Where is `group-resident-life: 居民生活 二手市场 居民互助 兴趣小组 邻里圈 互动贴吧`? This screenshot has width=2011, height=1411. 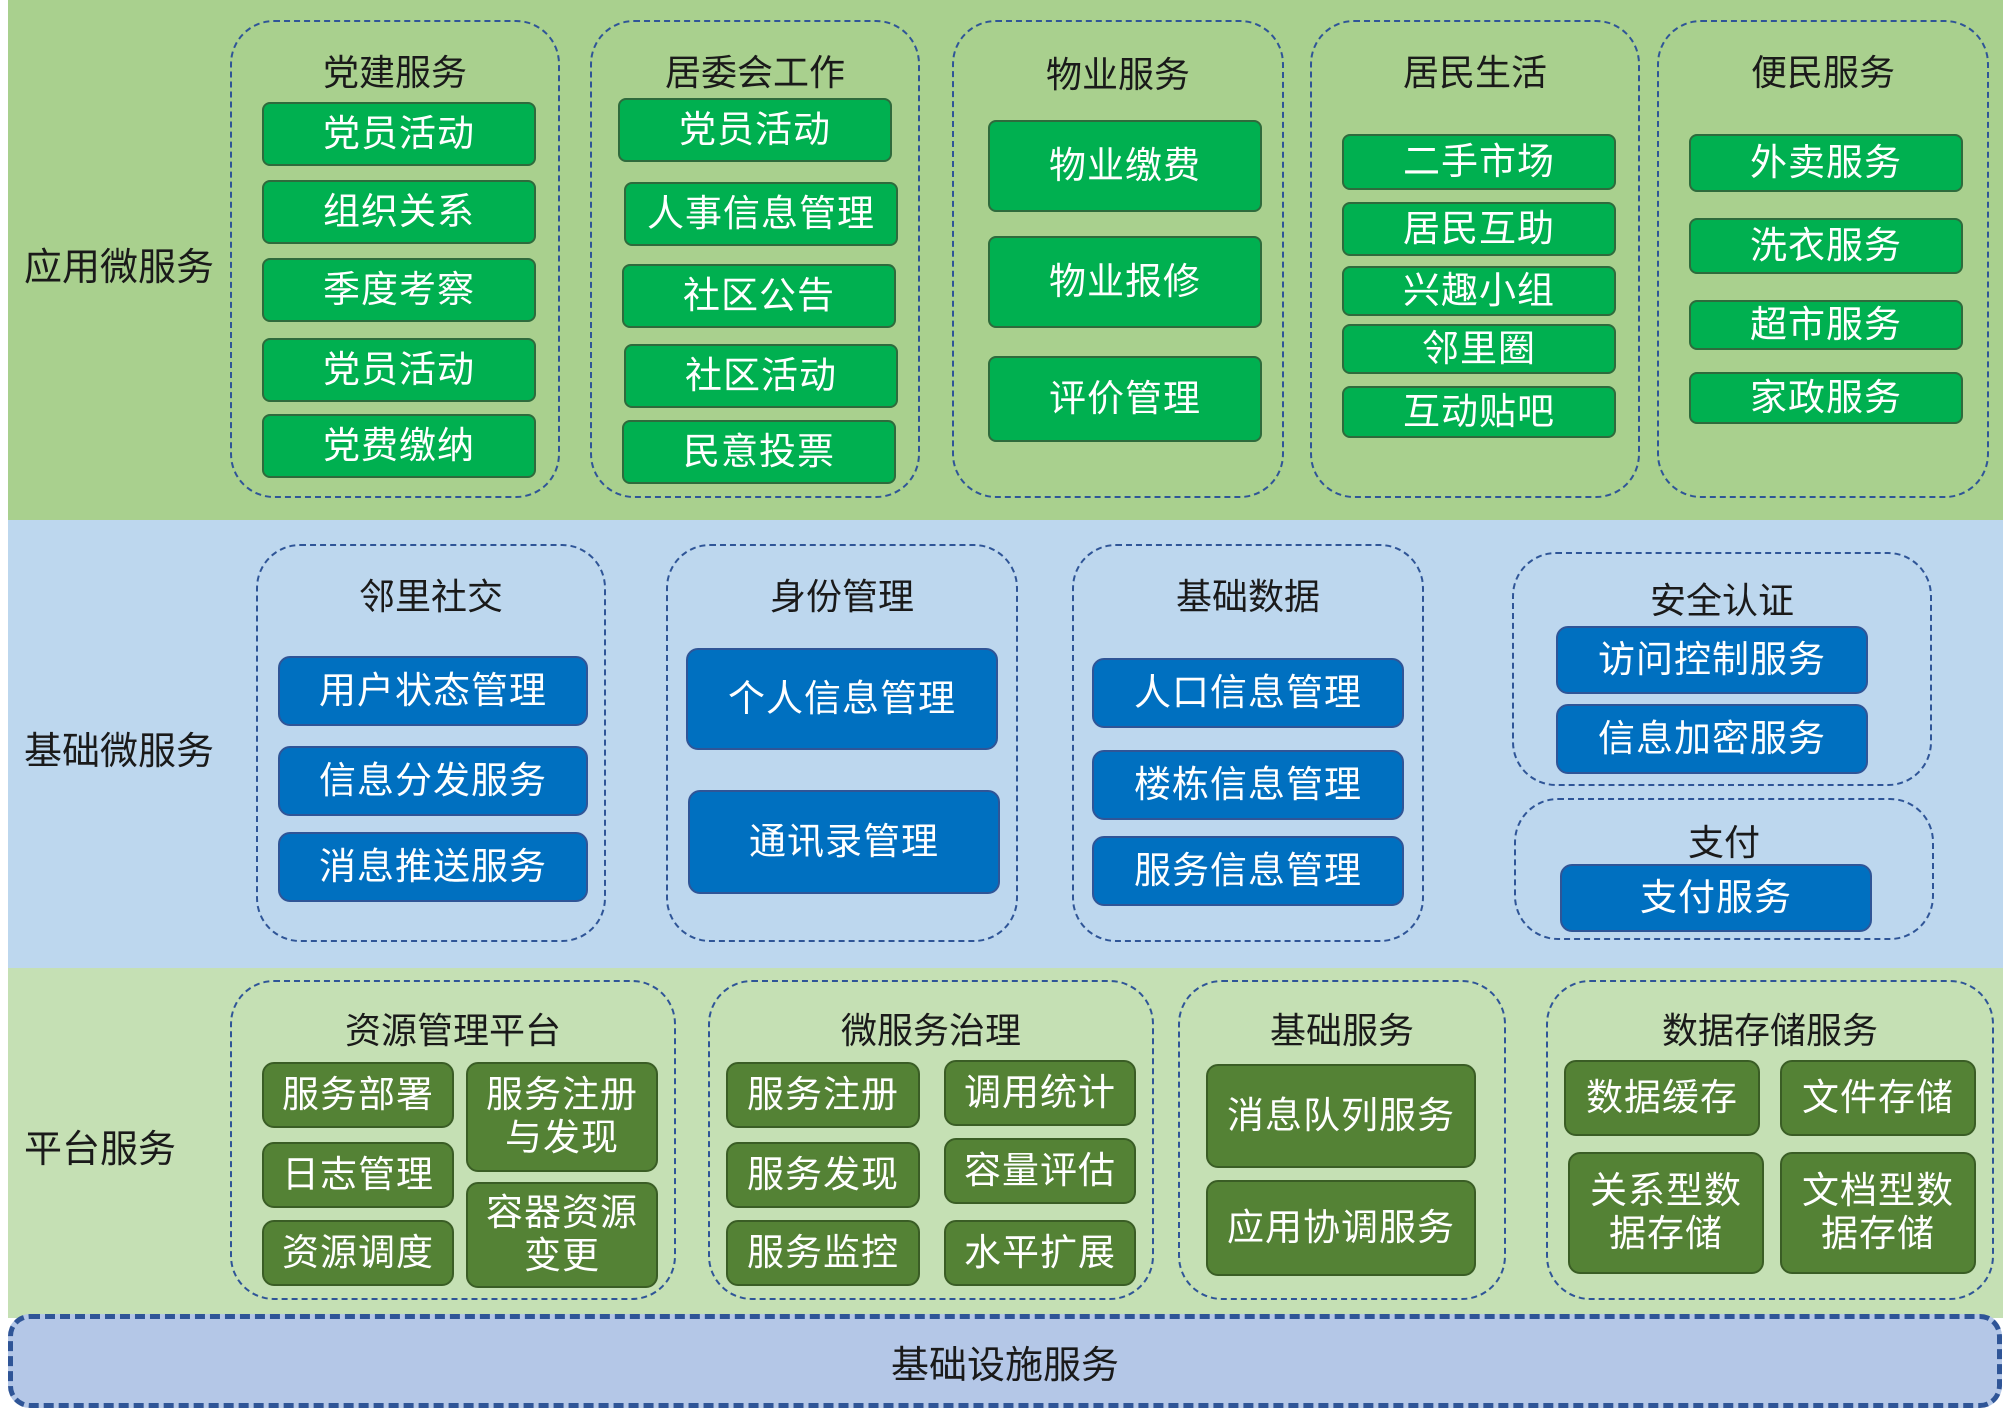 group-resident-life: 居民生活 二手市场 居民互助 兴趣小组 邻里圈 互动贴吧 is located at coordinates (1475, 259).